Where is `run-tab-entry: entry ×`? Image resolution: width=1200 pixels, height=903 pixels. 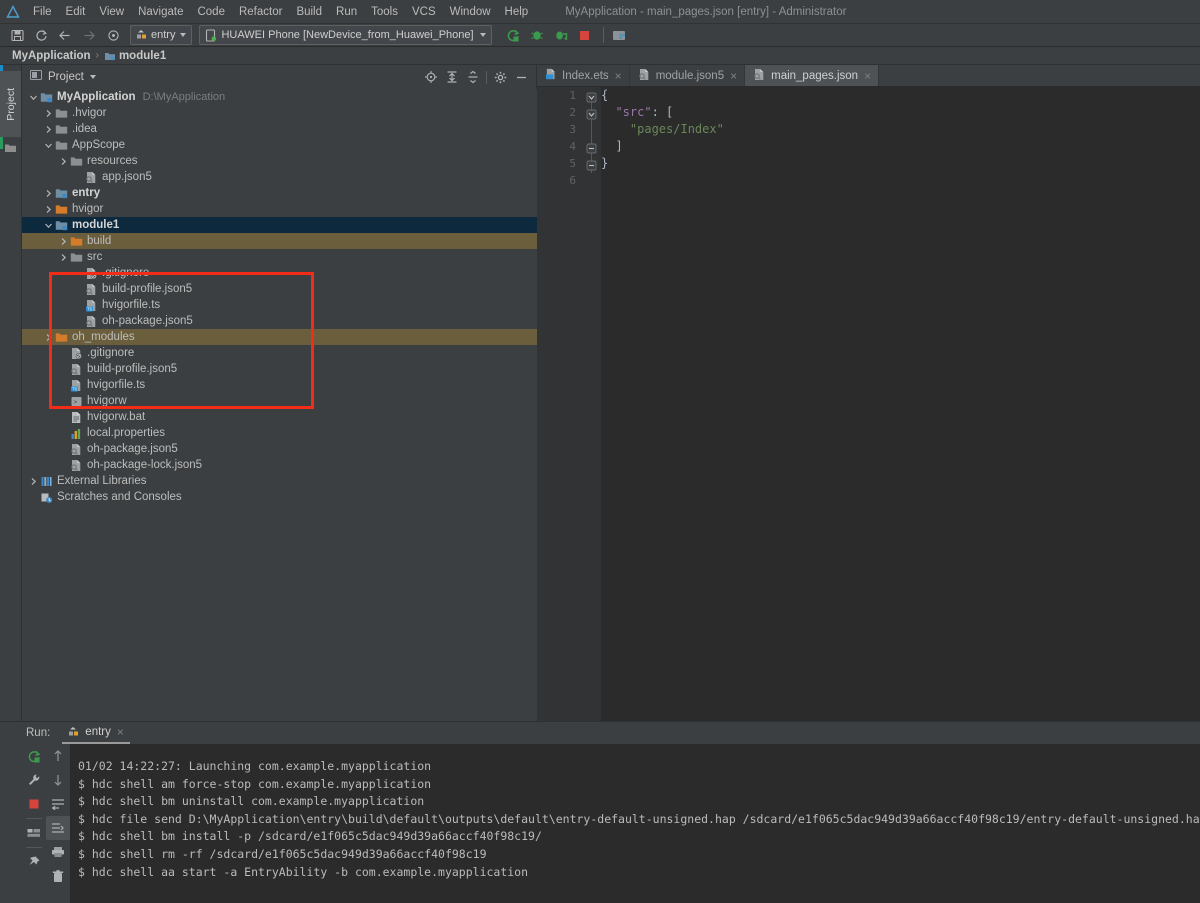
run-tab-entry: entry × is located at coordinates (96, 733).